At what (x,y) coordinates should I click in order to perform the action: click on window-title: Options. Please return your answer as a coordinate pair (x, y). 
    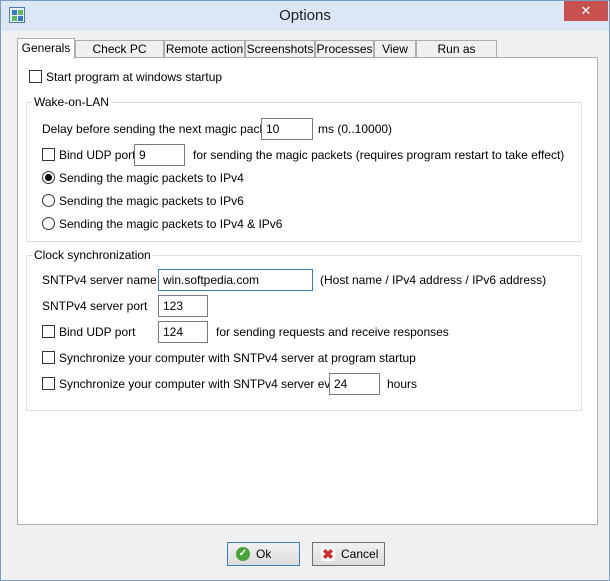
    Looking at the image, I should click on (305, 15).